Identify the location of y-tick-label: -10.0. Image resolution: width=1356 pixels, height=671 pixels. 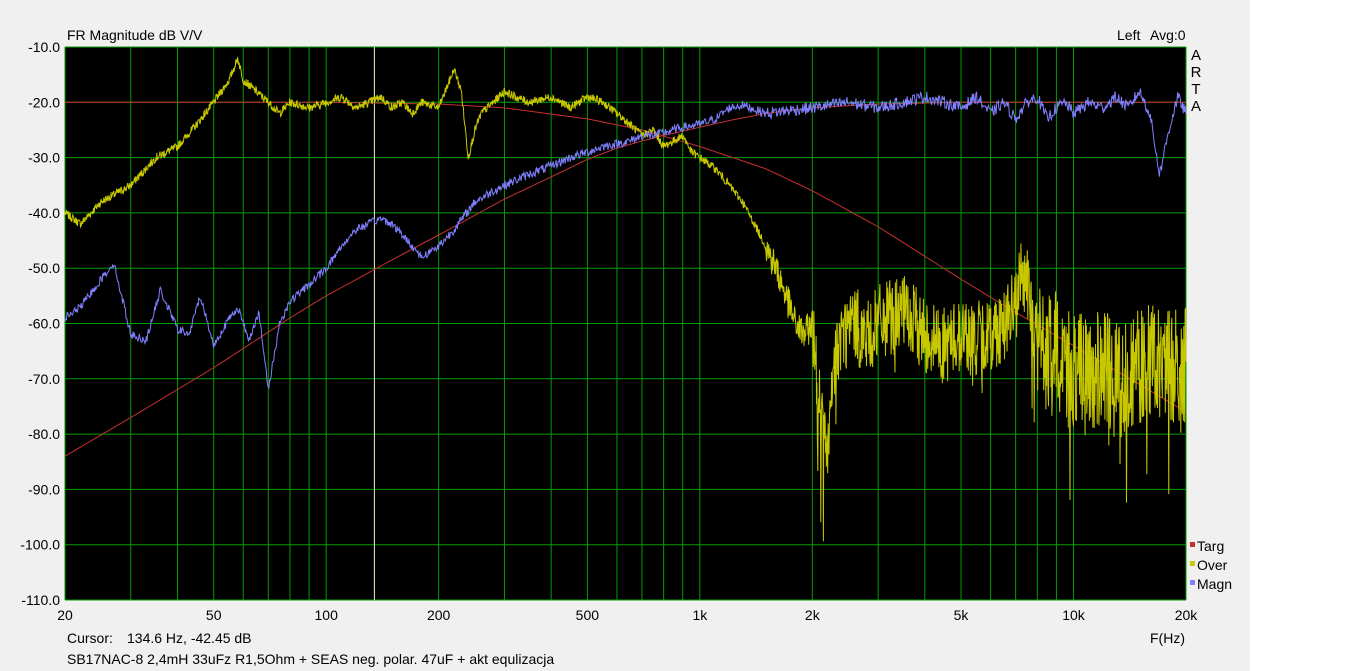
(44, 47).